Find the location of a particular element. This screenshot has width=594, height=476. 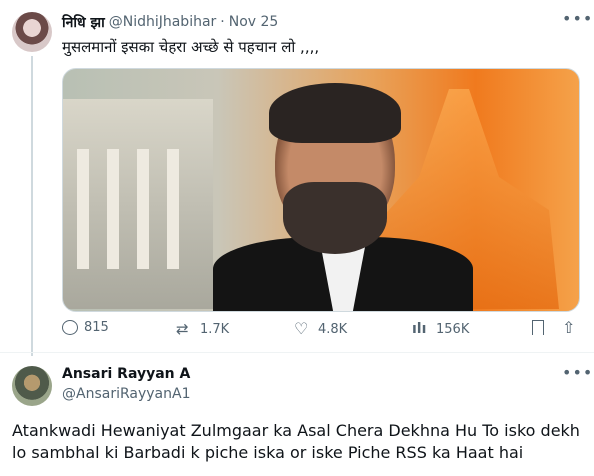

reply-icon is located at coordinates (70, 327).